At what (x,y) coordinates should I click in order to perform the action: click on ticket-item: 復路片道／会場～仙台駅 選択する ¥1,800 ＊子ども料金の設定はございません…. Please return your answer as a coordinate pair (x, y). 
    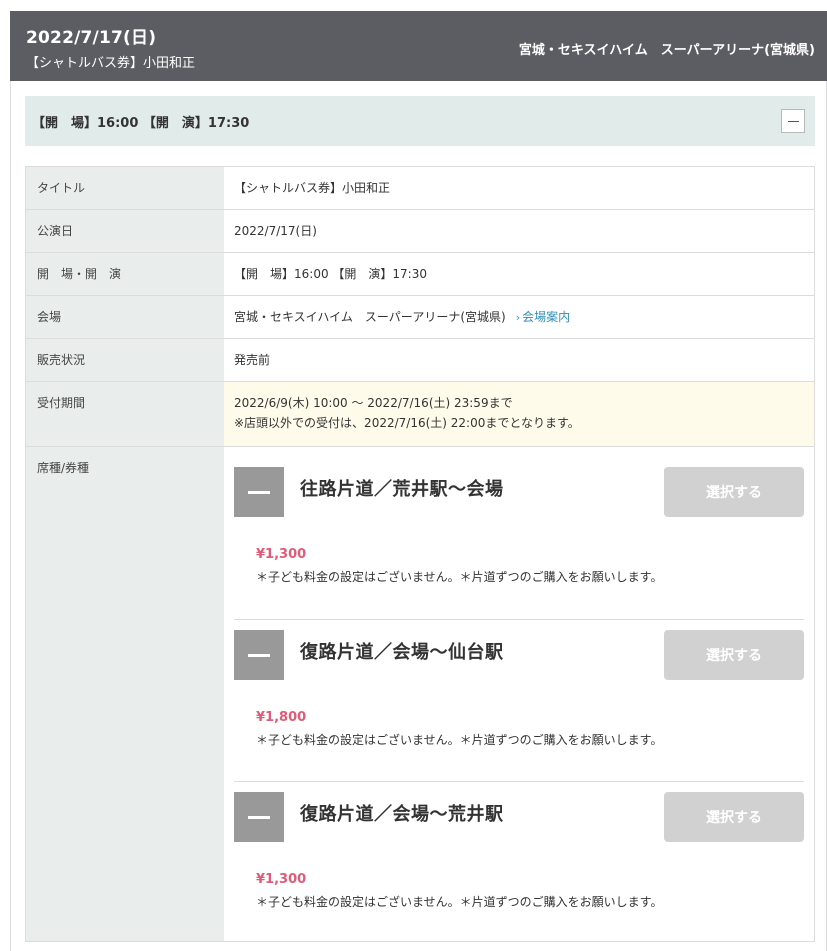
    Looking at the image, I should click on (519, 700).